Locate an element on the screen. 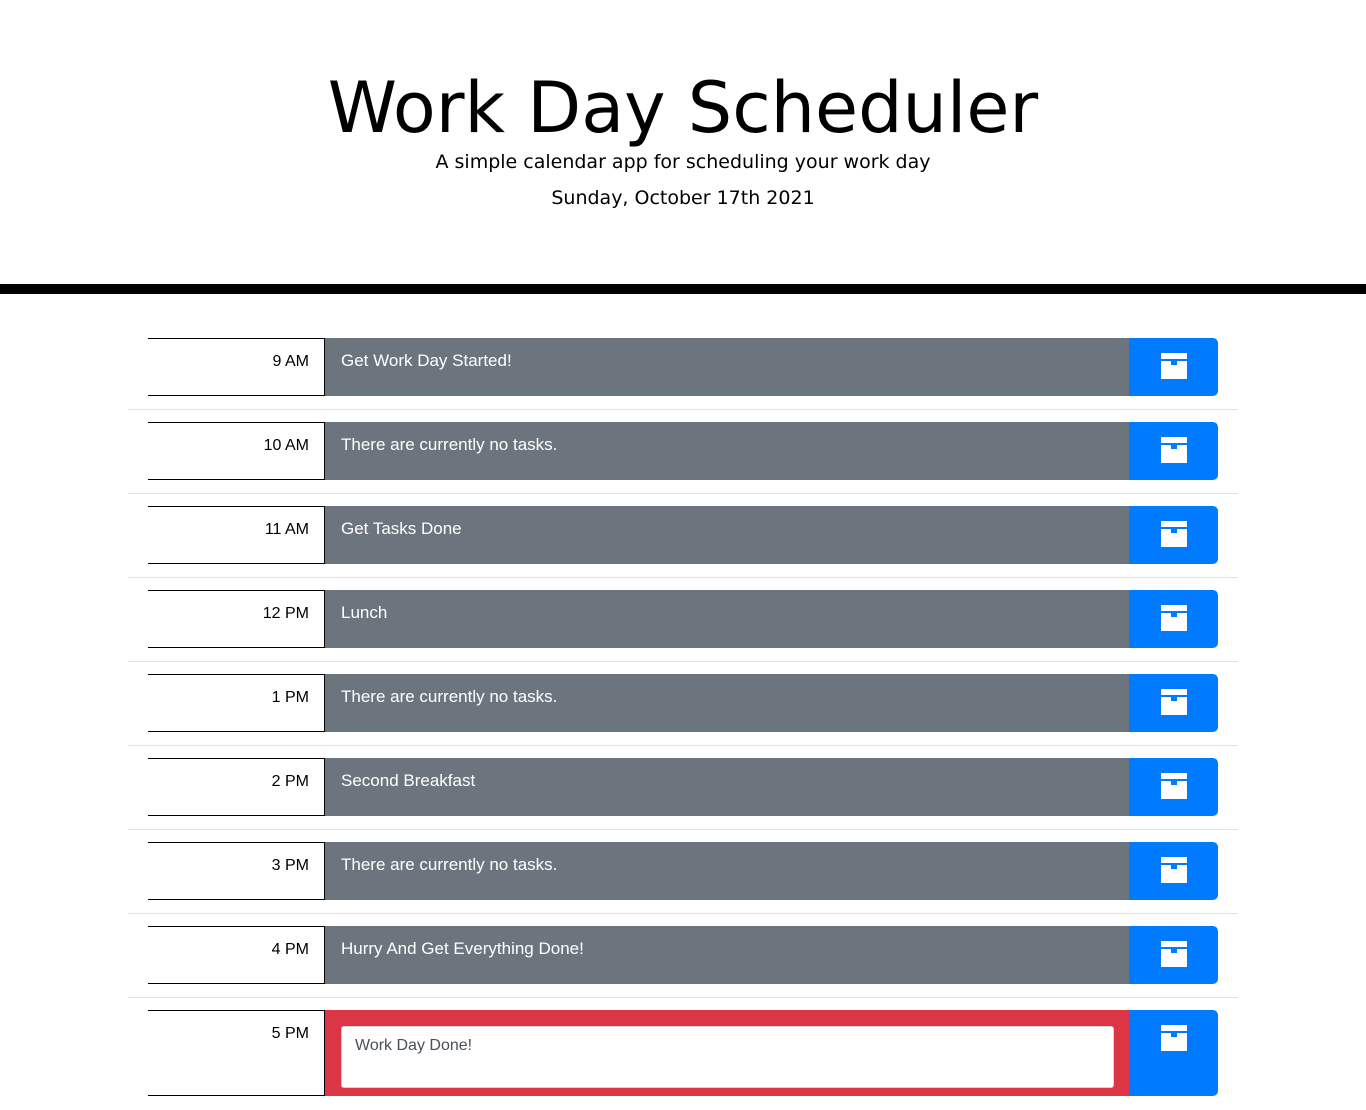 This screenshot has width=1366, height=1110. hour-label: 1 PM is located at coordinates (236, 703).